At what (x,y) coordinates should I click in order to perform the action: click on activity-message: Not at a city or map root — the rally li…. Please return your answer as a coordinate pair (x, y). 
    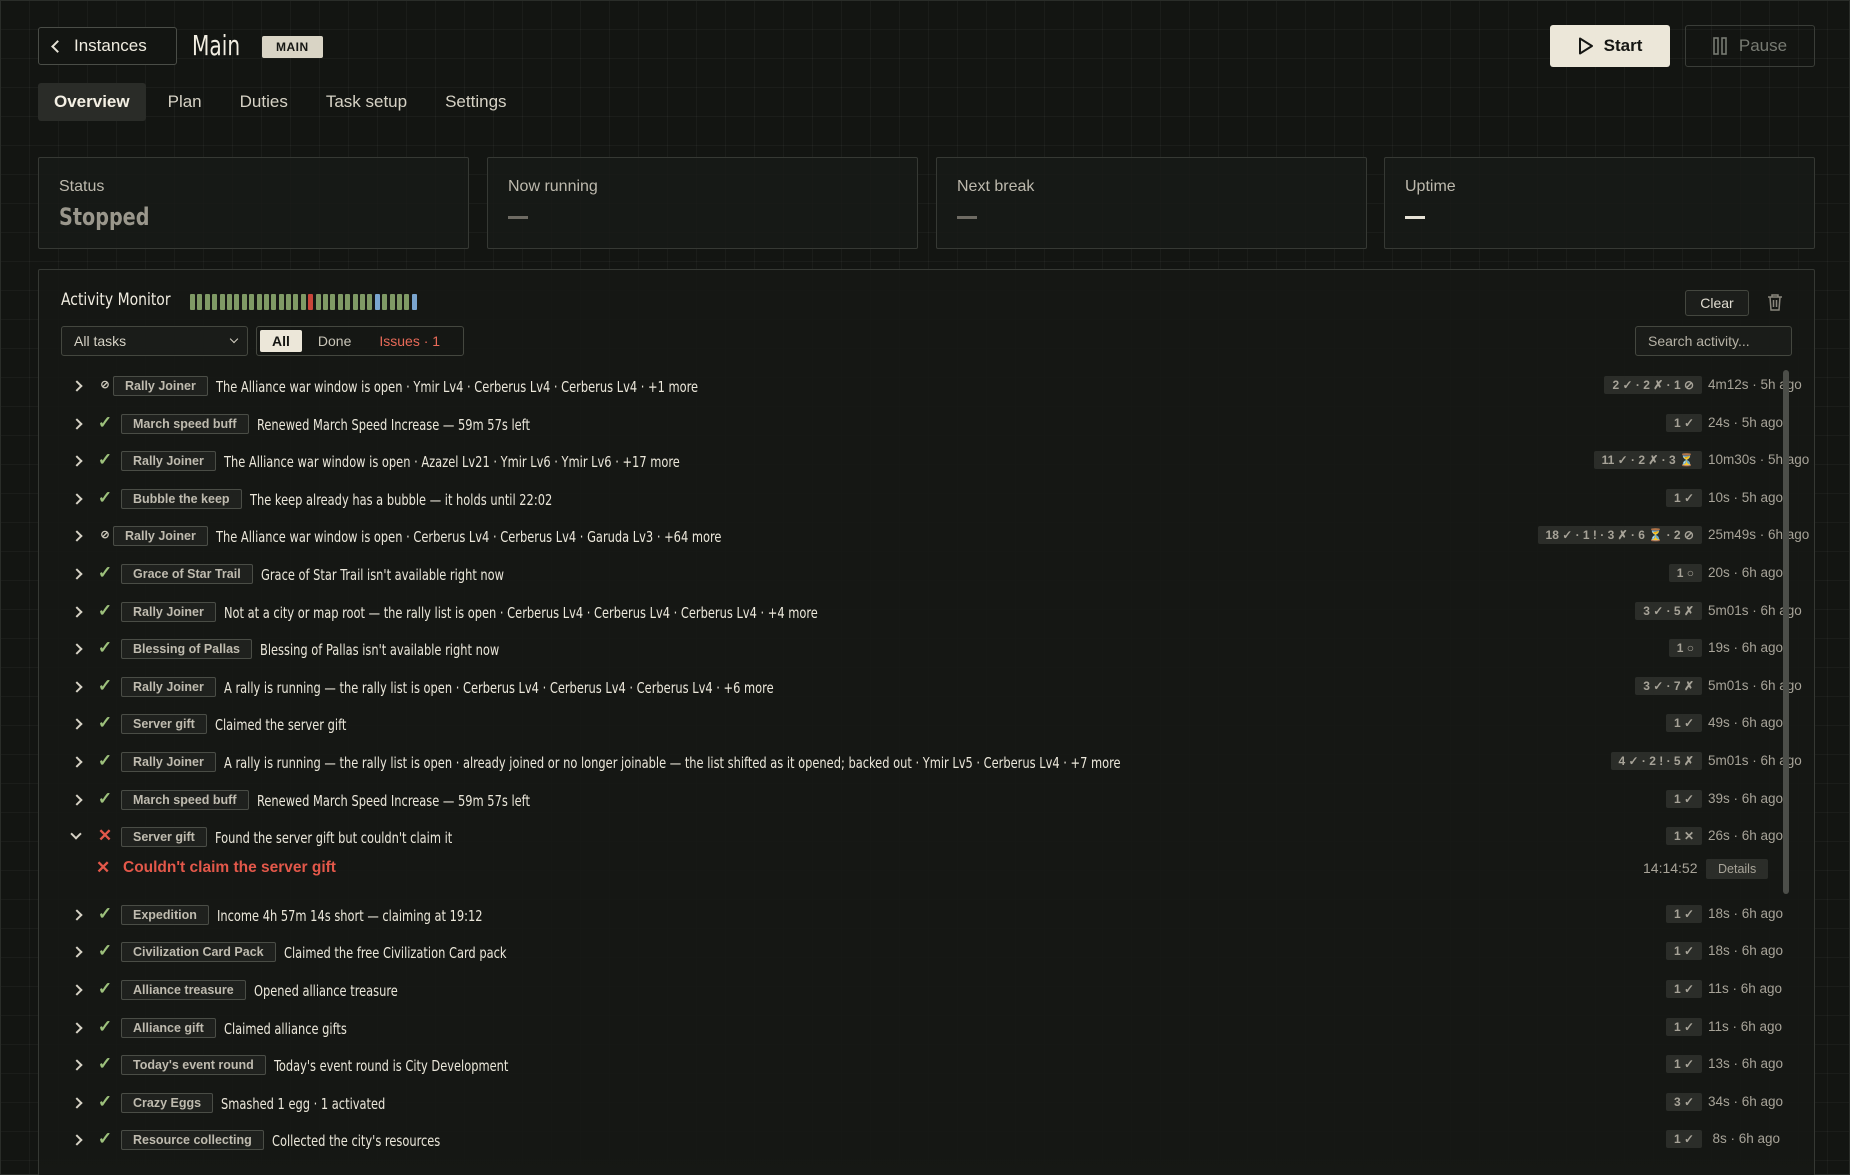
    Looking at the image, I should click on (521, 612).